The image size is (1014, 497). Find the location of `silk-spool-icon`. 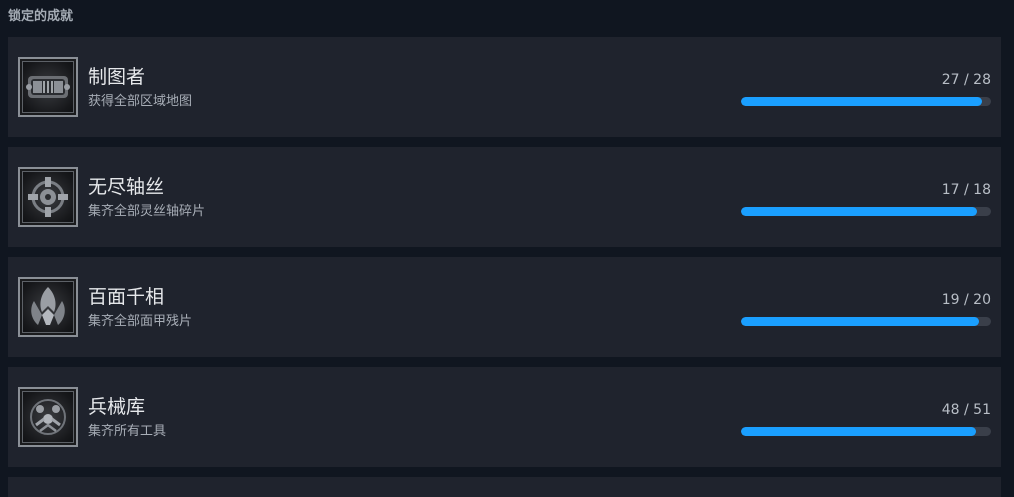

silk-spool-icon is located at coordinates (48, 197).